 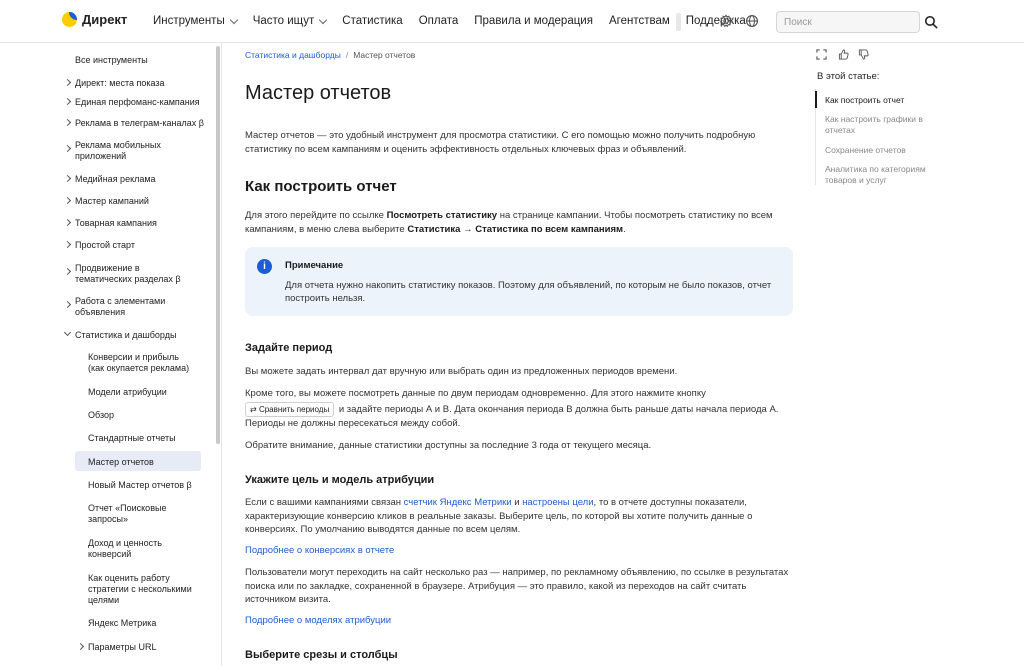 I want to click on direct-logo: Директ, so click(x=94, y=19).